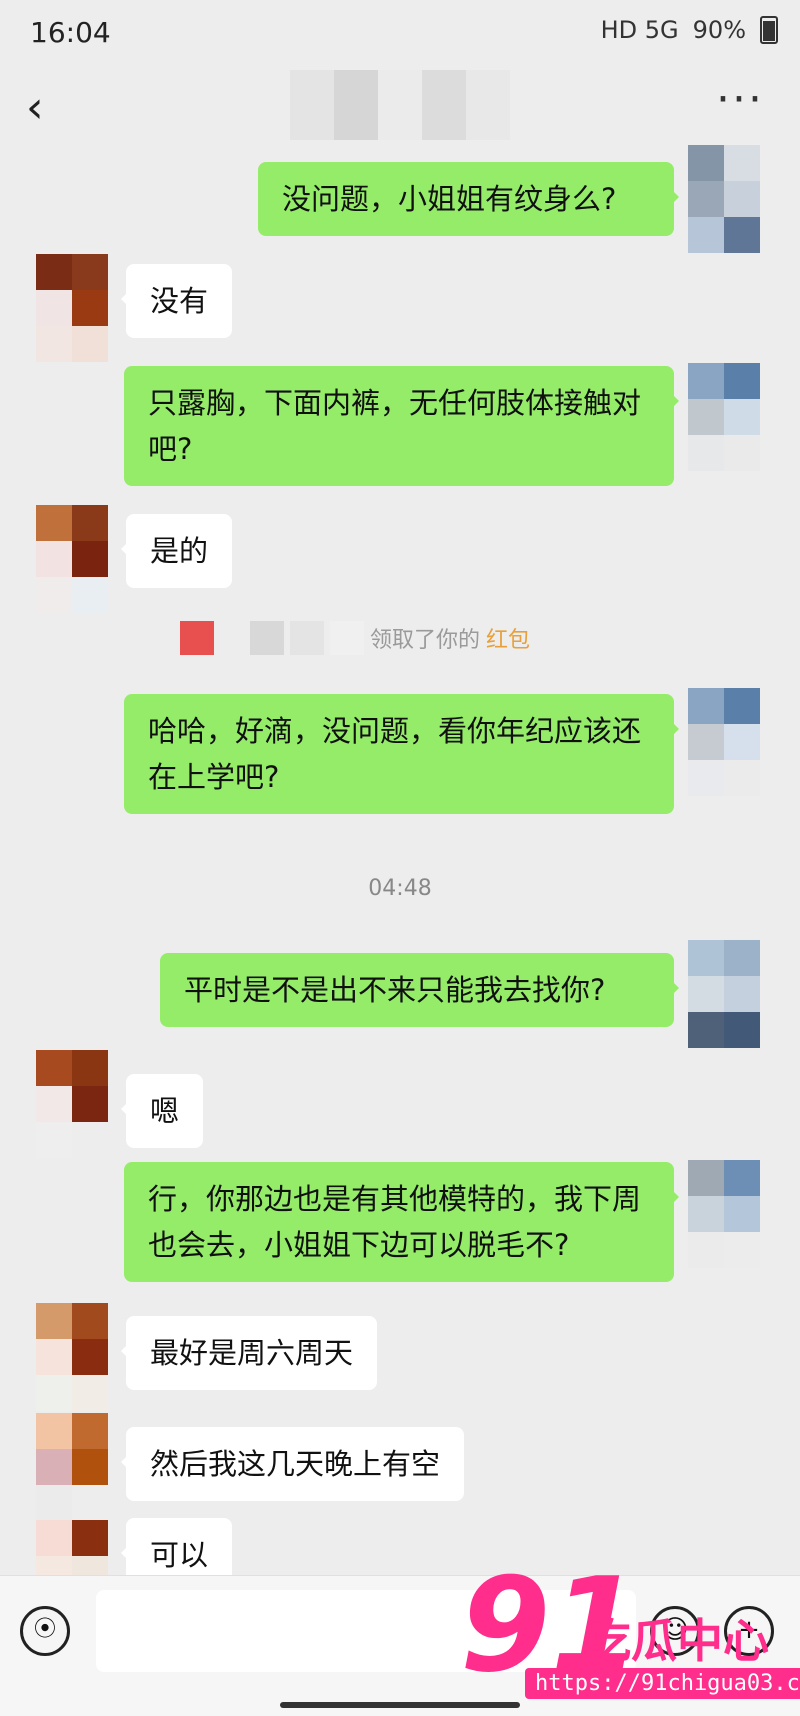  Describe the element at coordinates (425, 640) in the screenshot. I see `red-packet-notice-text: 领取了你的` at that location.